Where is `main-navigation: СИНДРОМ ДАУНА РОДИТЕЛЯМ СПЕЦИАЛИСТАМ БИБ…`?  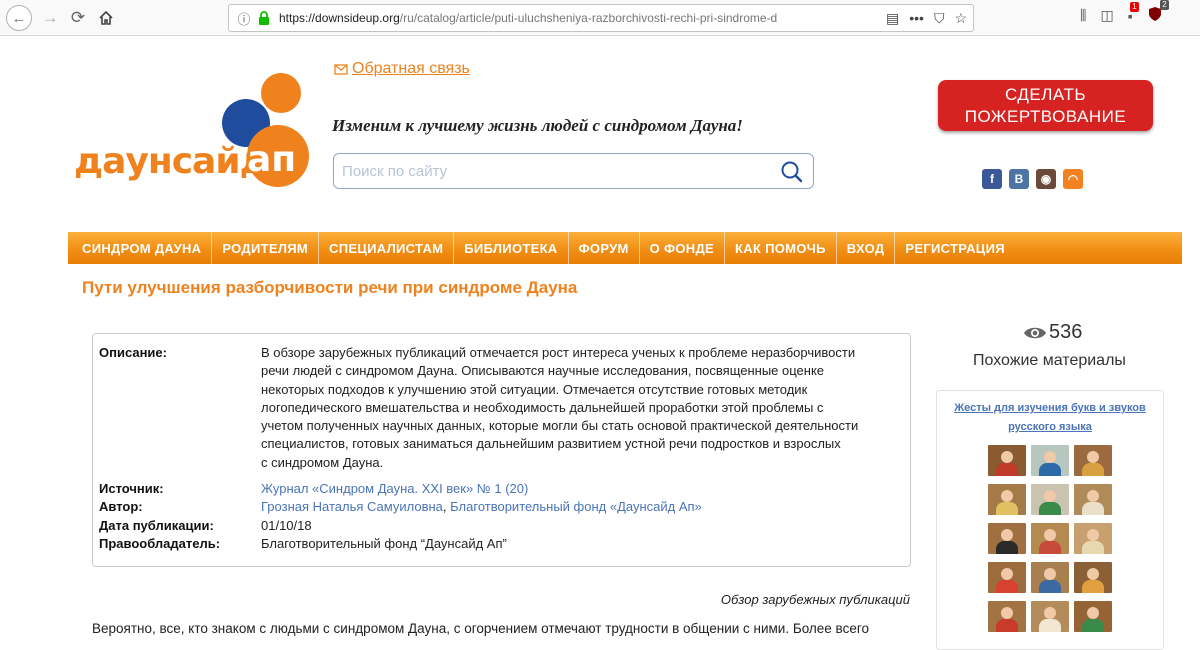
main-navigation: СИНДРОМ ДАУНА РОДИТЕЛЯМ СПЕЦИАЛИСТАМ БИБ… is located at coordinates (625, 248).